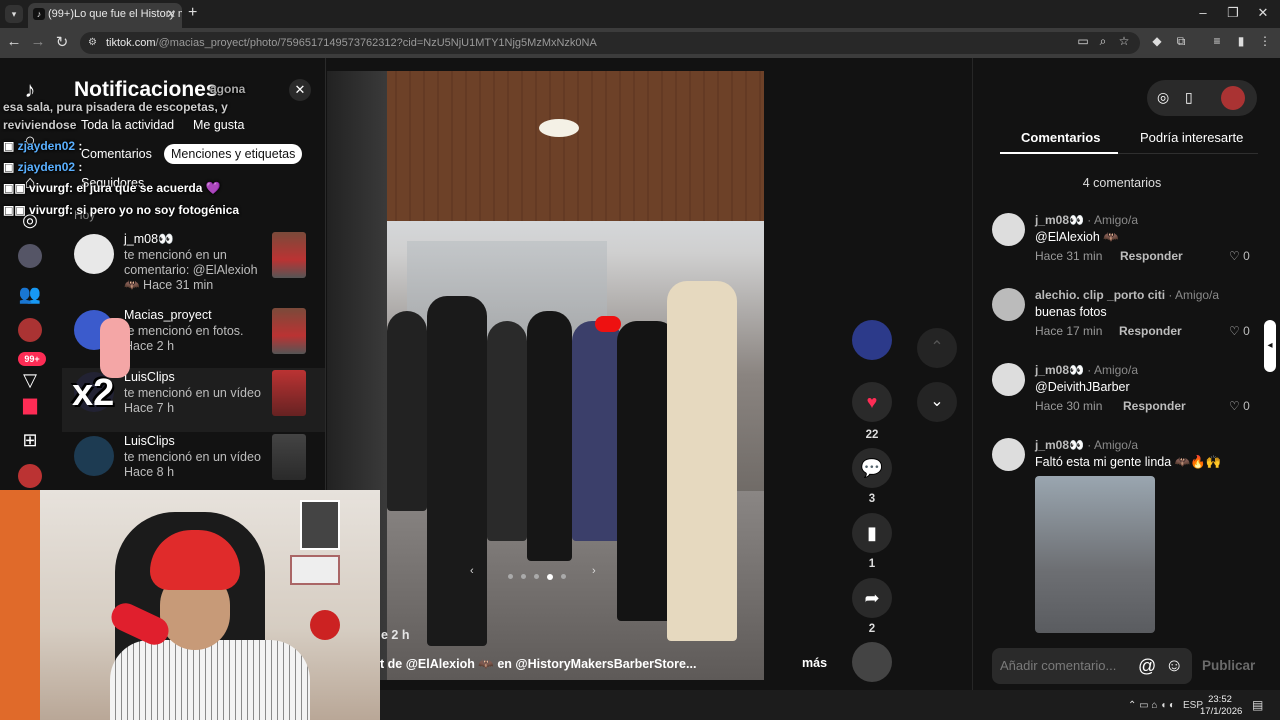  What do you see at coordinates (1083, 41) in the screenshot?
I see `install-app-icon: ▭` at bounding box center [1083, 41].